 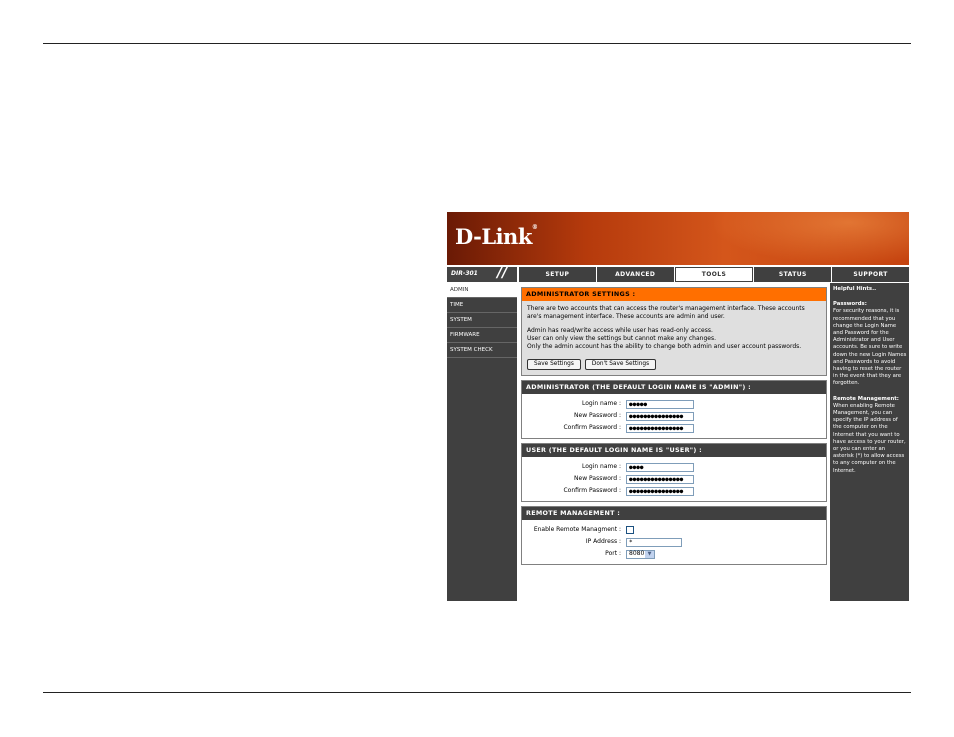 I want to click on admin-login-label: Login name :, so click(x=601, y=403).